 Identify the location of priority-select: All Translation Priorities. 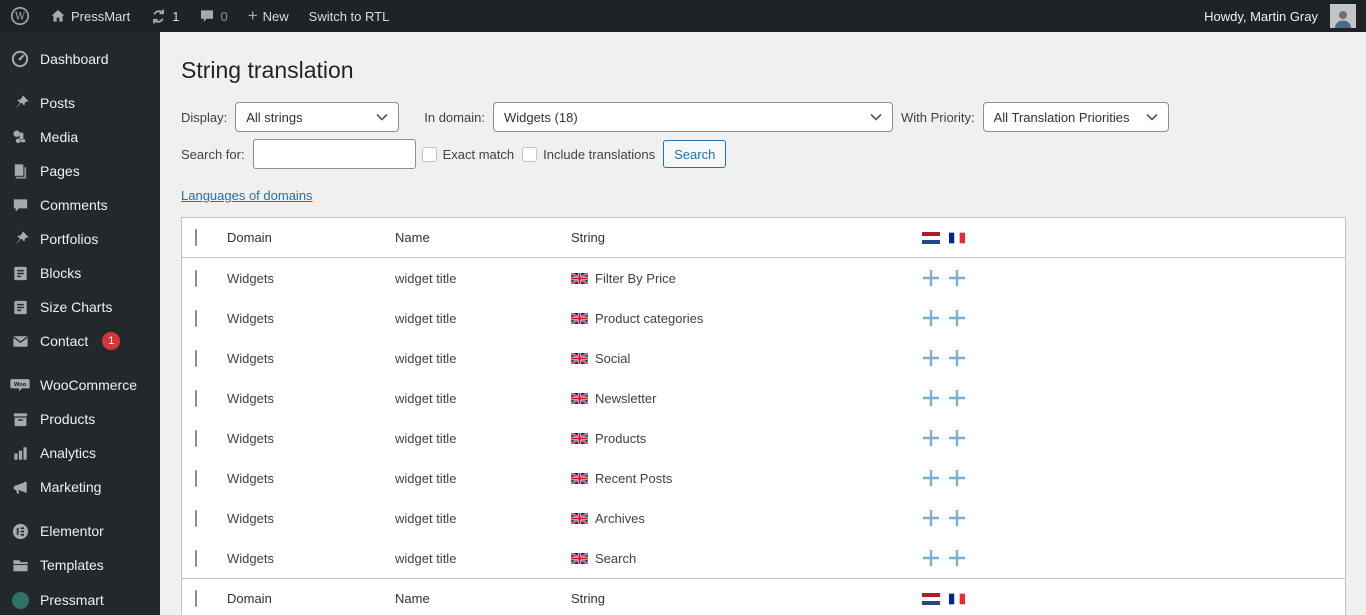
(1075, 117).